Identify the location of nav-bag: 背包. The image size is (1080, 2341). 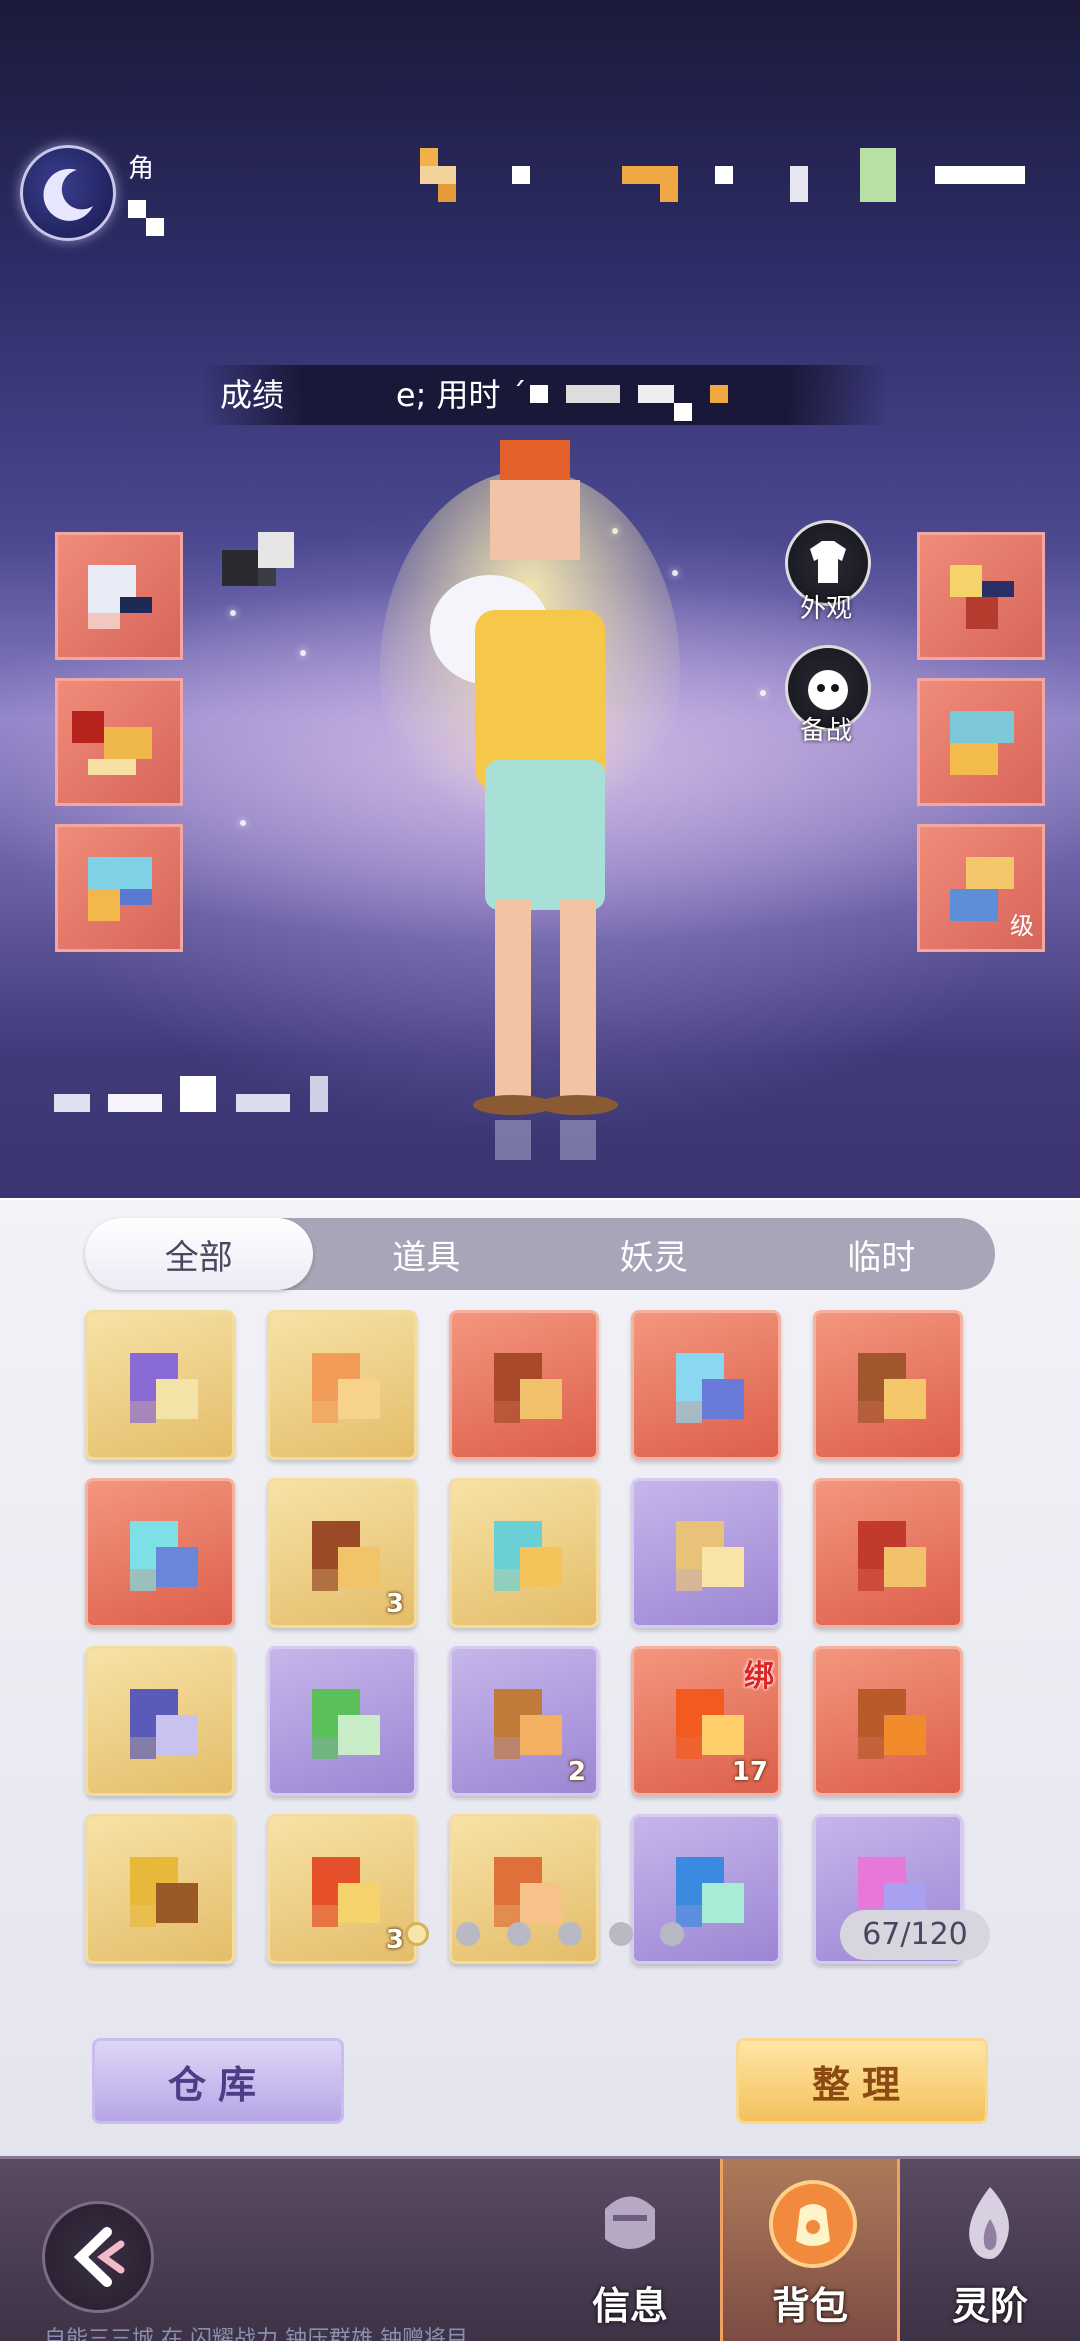
(810, 2250).